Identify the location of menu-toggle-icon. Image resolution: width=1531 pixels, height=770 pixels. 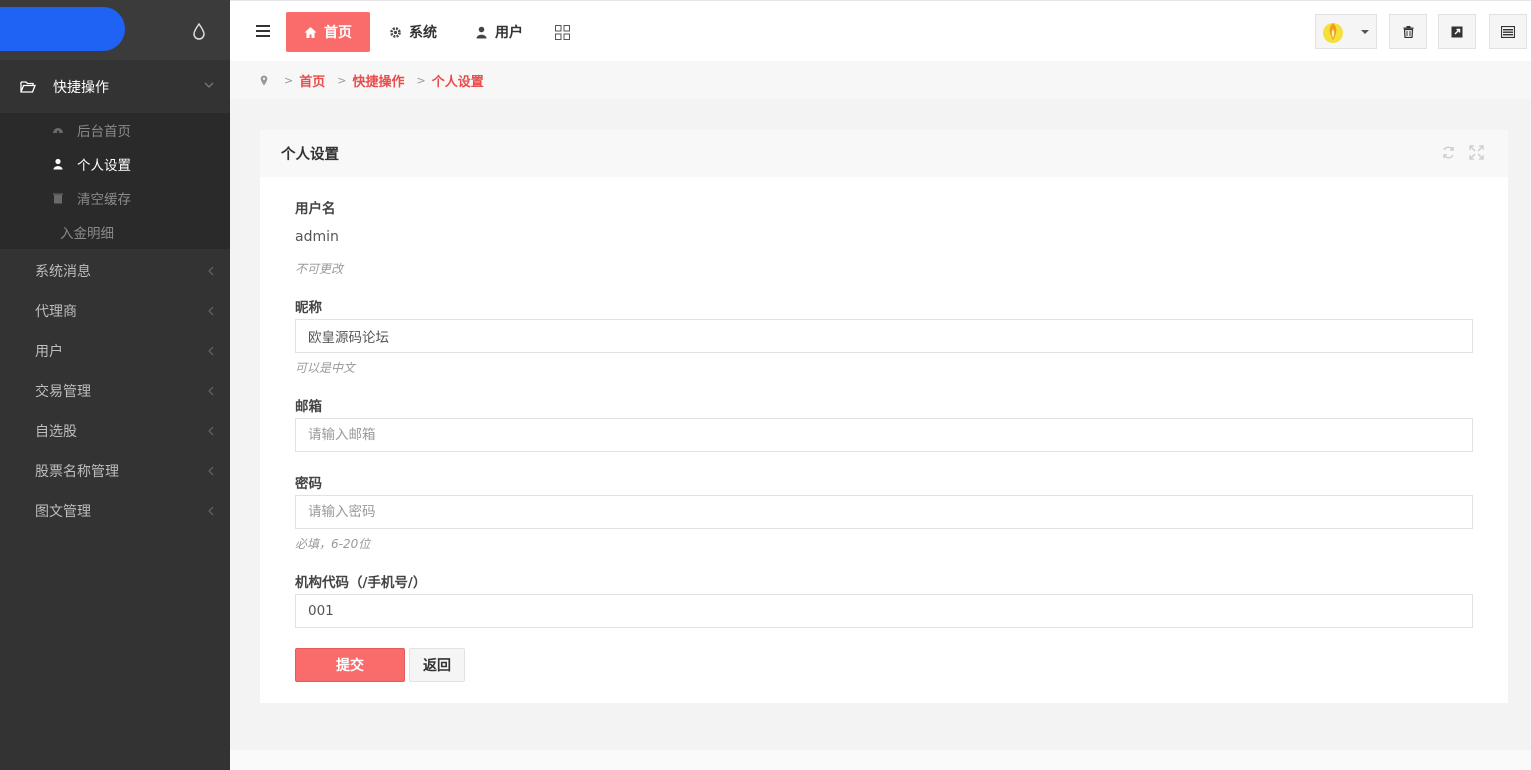
(263, 31).